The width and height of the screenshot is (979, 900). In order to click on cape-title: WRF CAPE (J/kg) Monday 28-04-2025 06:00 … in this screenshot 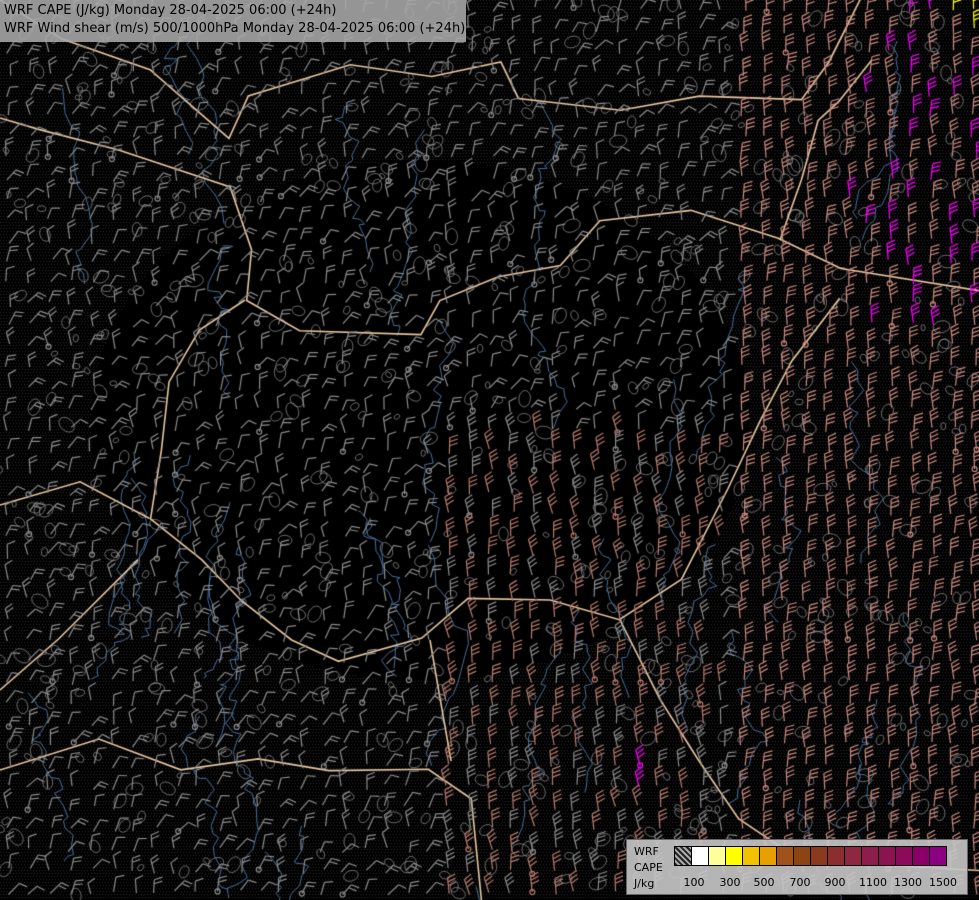, I will do `click(170, 10)`.